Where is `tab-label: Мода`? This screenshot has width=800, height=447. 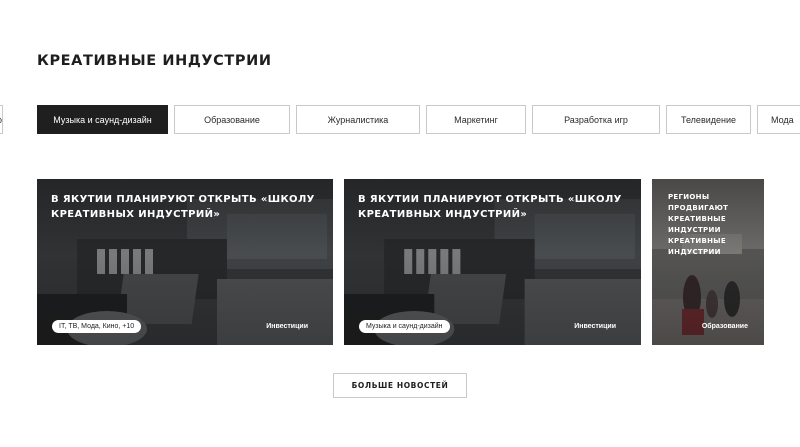 tab-label: Мода is located at coordinates (782, 119).